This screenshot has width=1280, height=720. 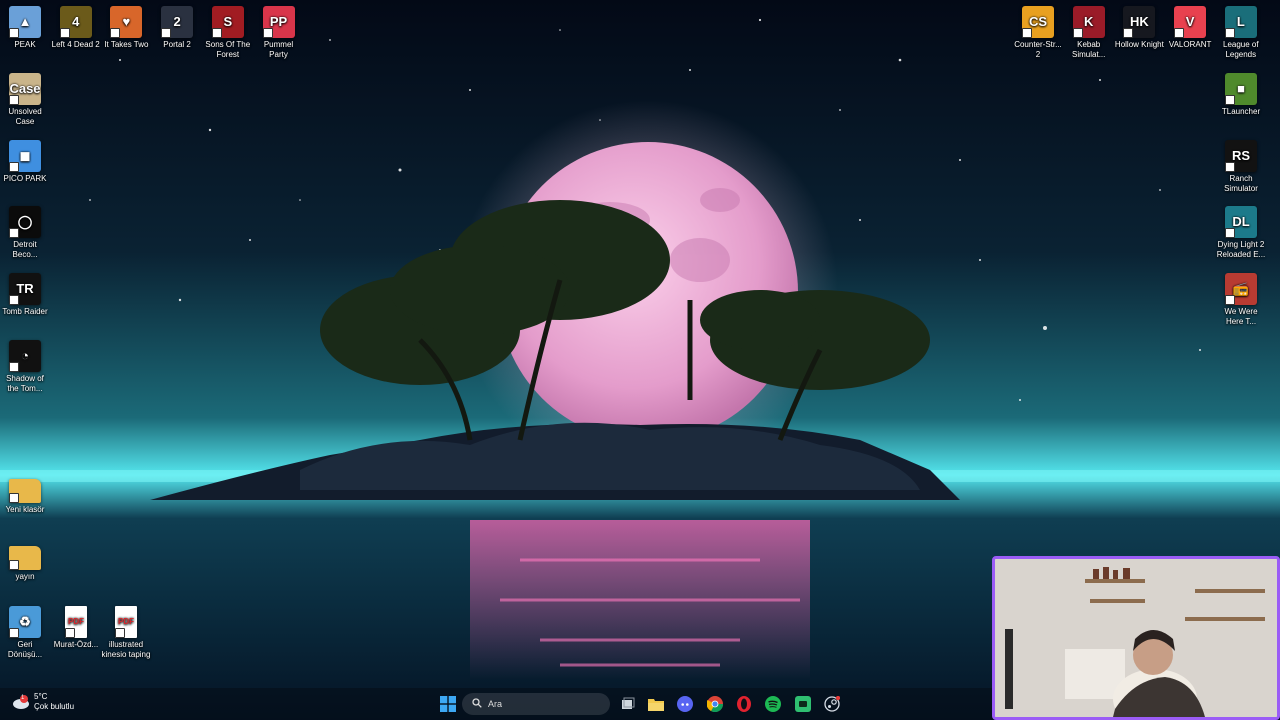 I want to click on icon-peak-label: PEAK, so click(x=25, y=44).